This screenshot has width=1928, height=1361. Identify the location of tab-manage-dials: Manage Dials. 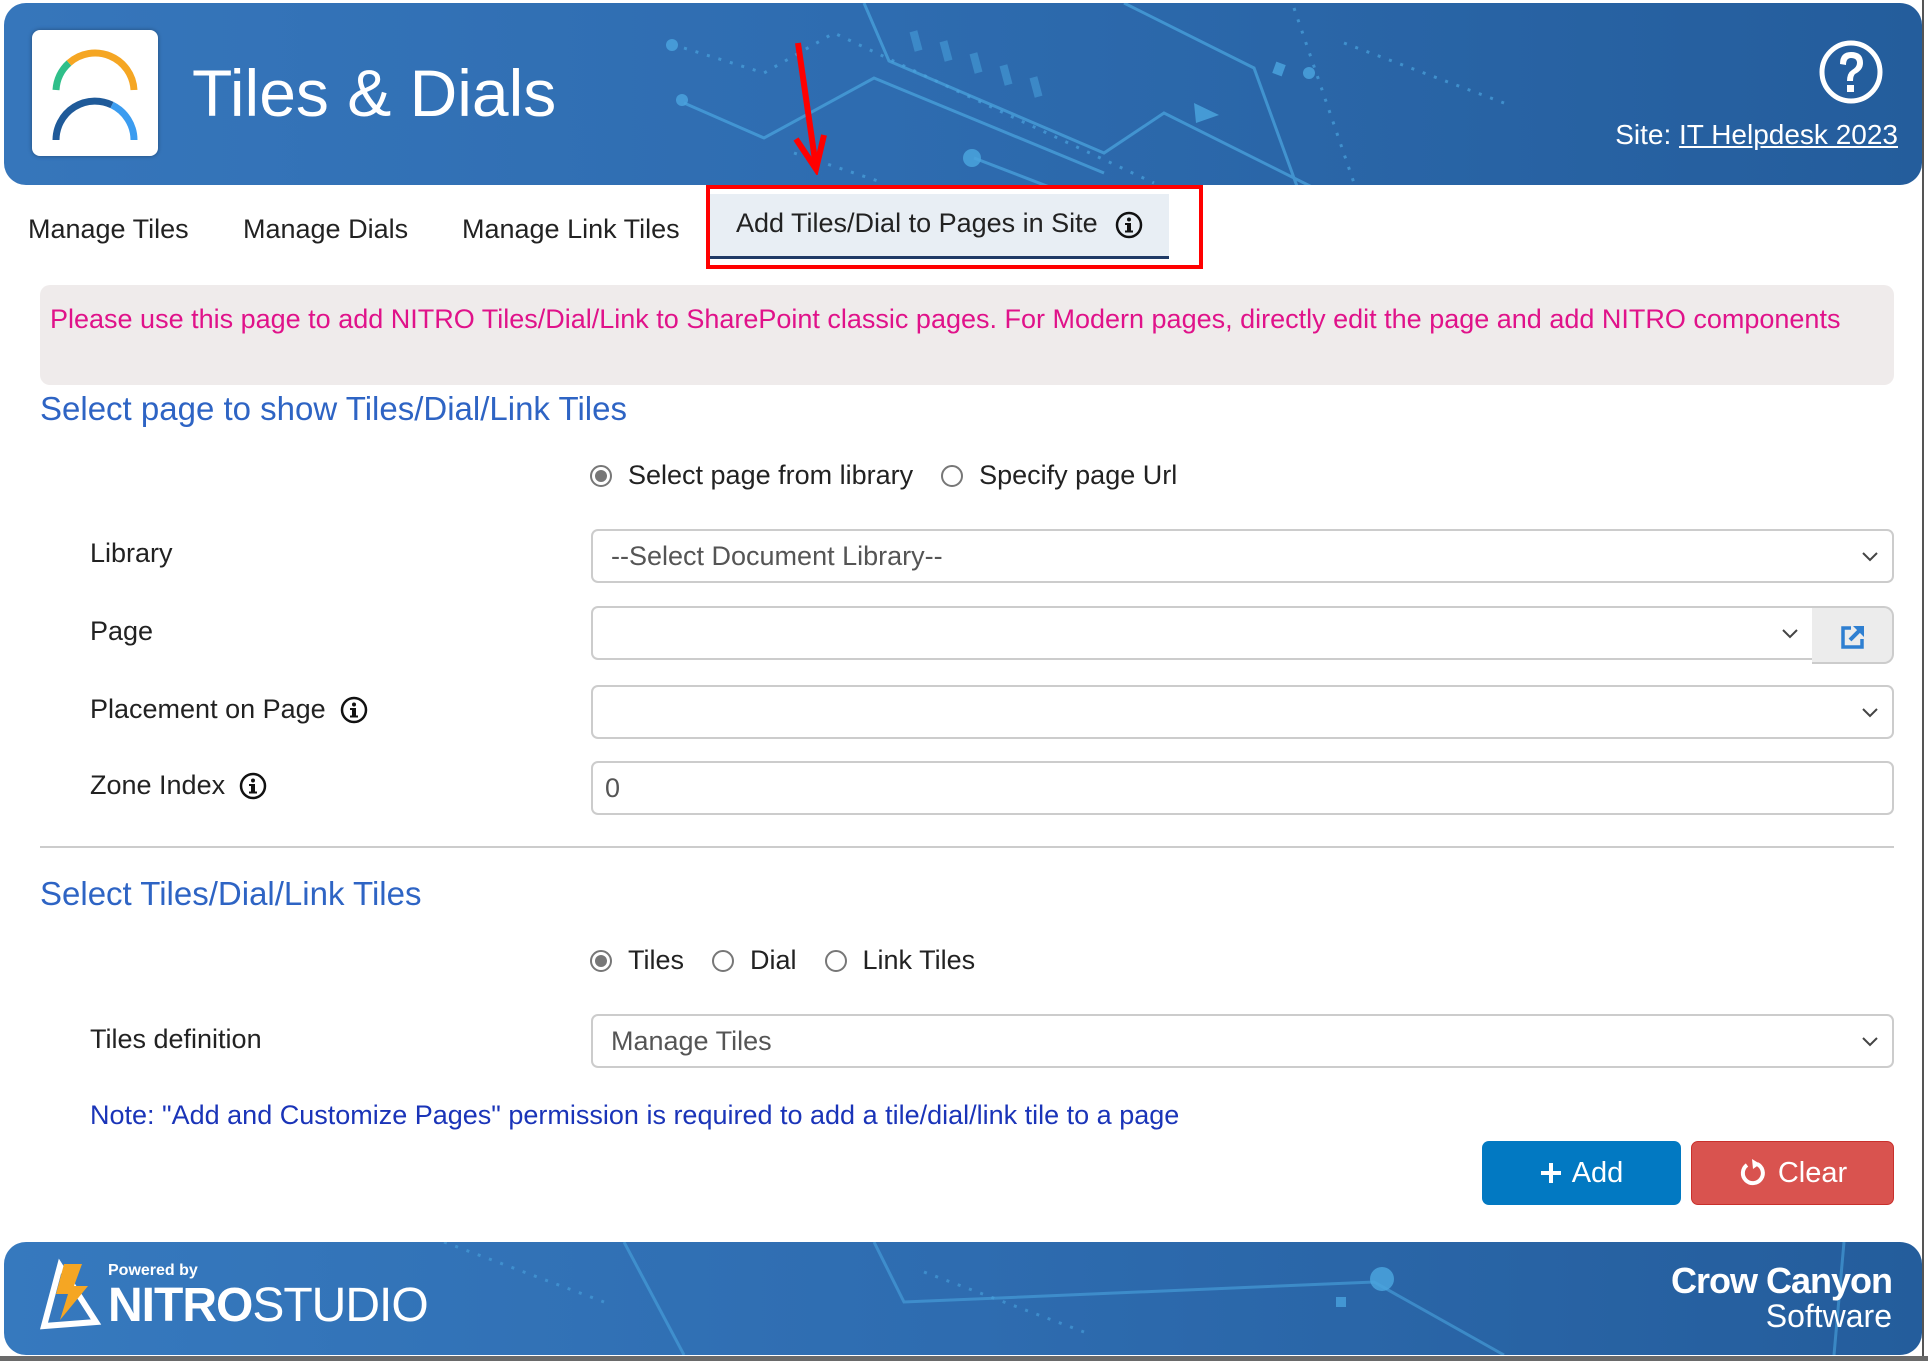
(325, 229).